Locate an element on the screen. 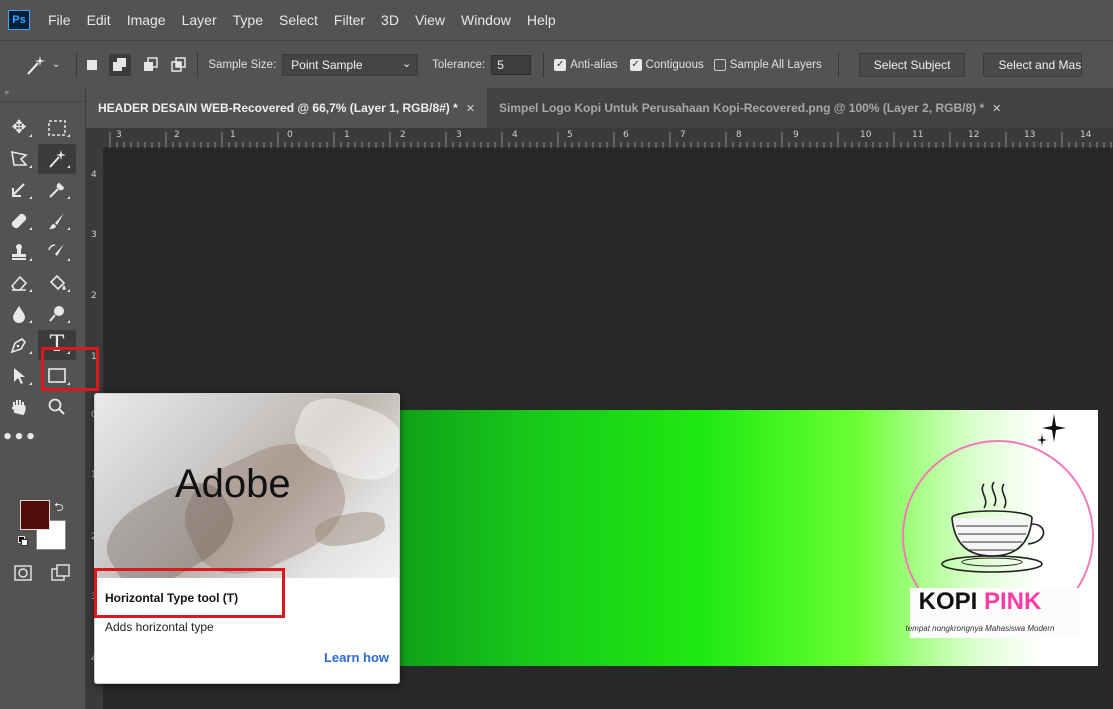  ruler-corner is located at coordinates (95, 138).